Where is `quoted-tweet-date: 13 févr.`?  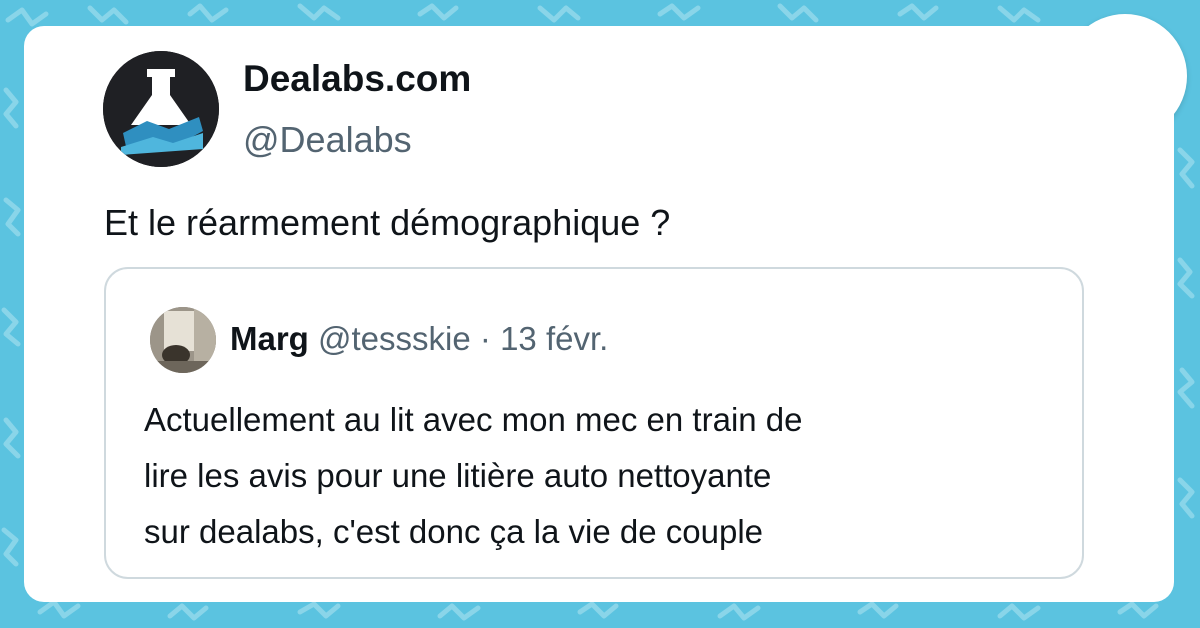 quoted-tweet-date: 13 févr. is located at coordinates (554, 338).